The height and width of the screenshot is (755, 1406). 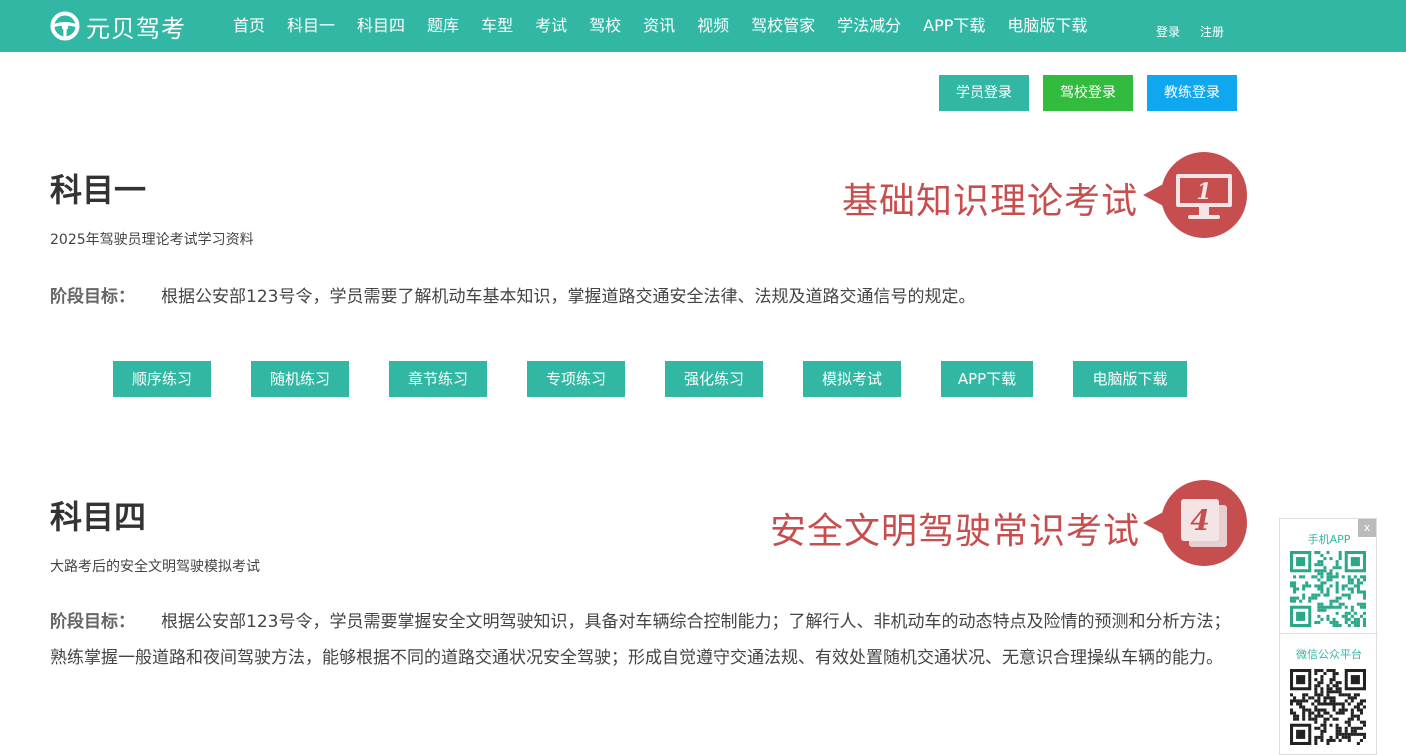 I want to click on subject4-slogan: 安全文明驾驶常识考试, so click(x=955, y=531).